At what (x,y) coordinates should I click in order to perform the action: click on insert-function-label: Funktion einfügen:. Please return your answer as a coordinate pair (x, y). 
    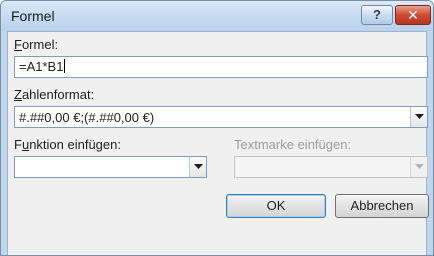
    Looking at the image, I should click on (67, 144).